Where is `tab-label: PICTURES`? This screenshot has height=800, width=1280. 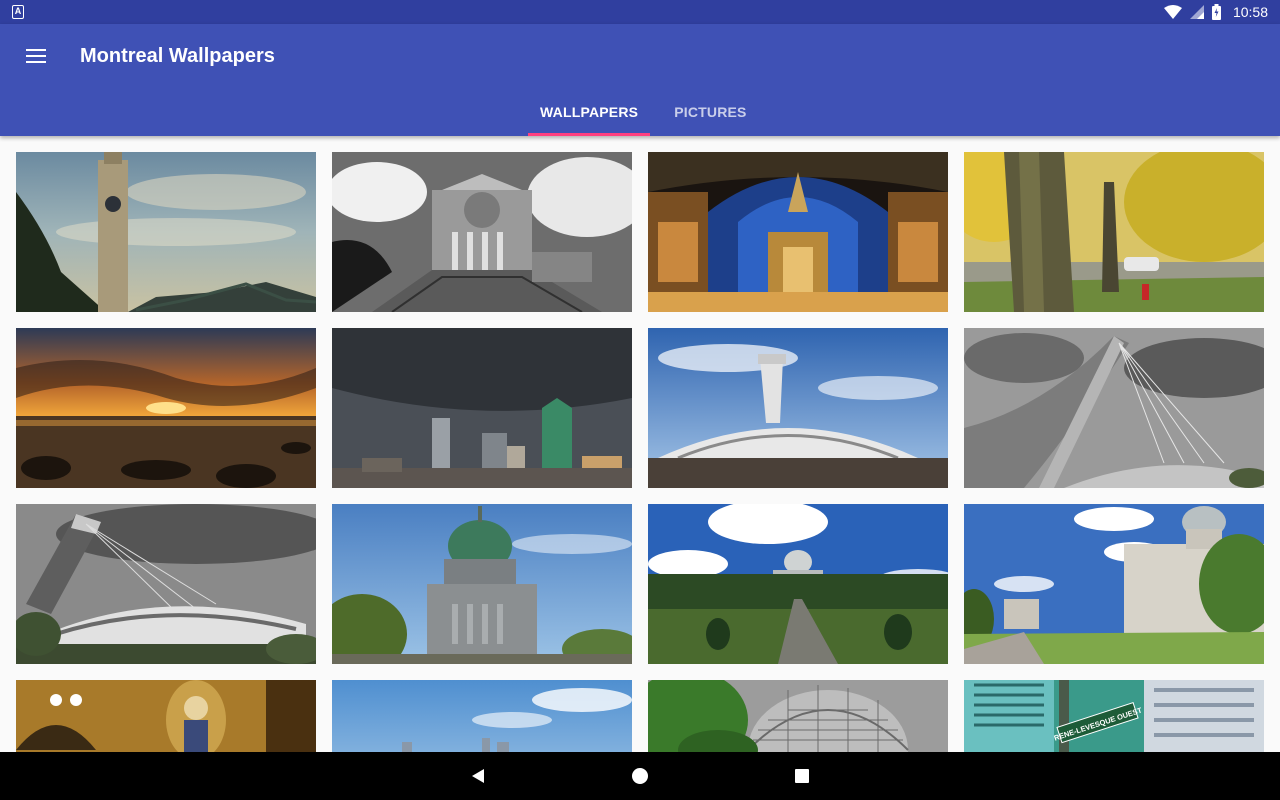
tab-label: PICTURES is located at coordinates (710, 112).